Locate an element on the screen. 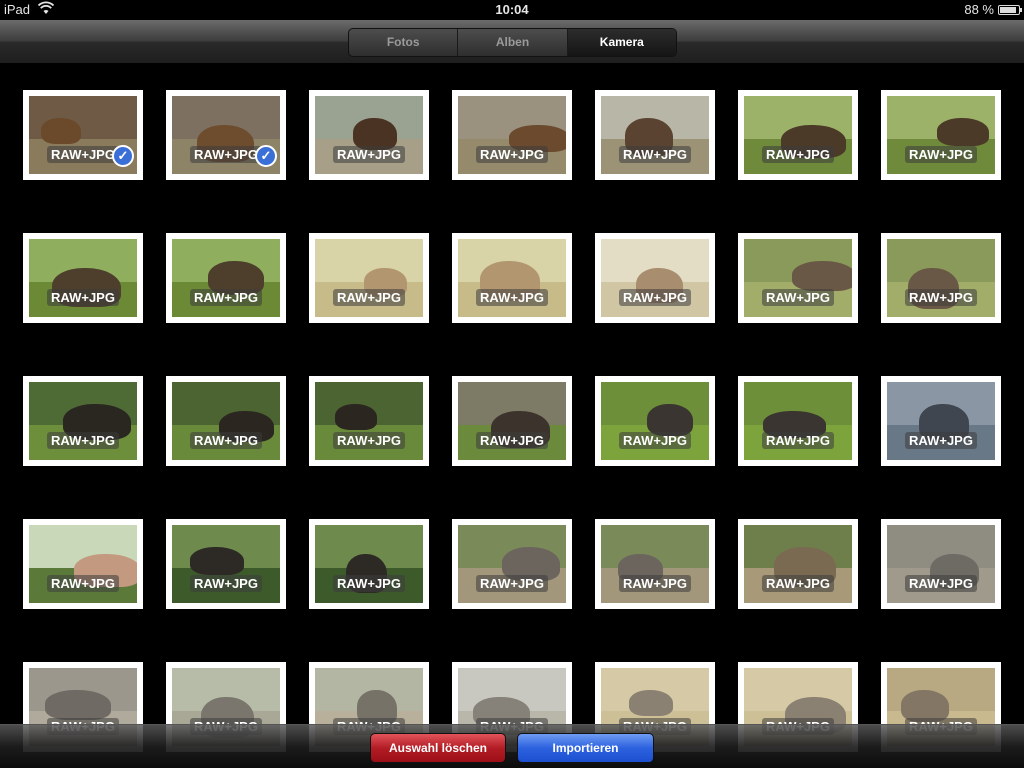  tab-alben: Alben is located at coordinates (513, 42).